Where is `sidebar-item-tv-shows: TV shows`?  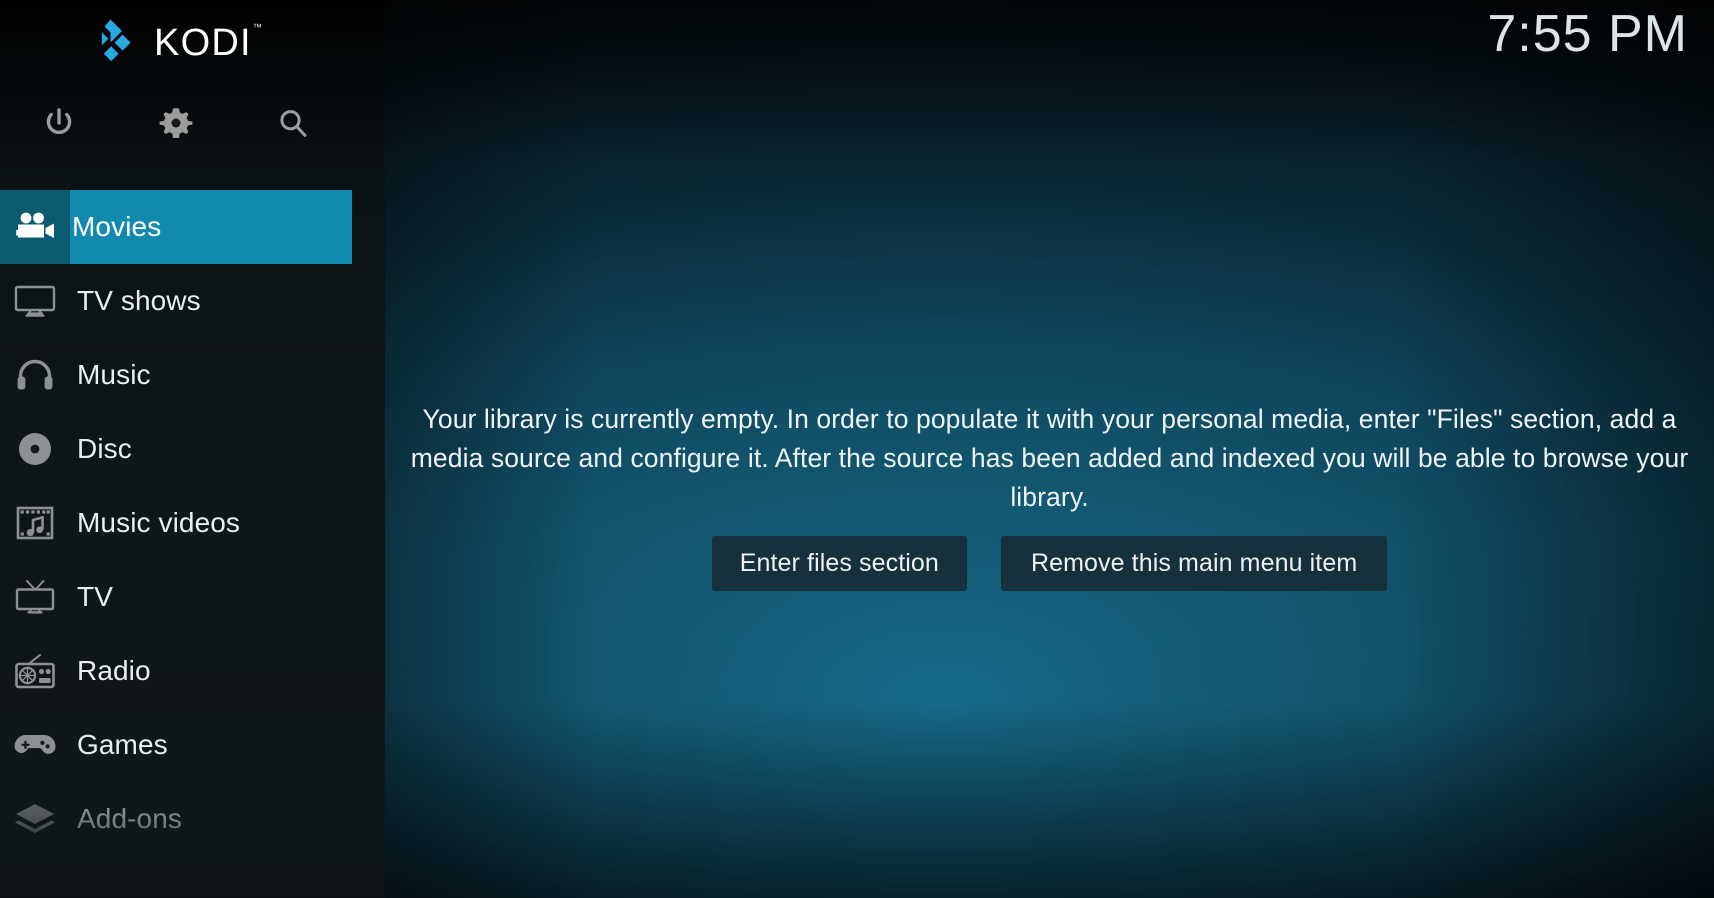
sidebar-item-tv-shows: TV shows is located at coordinates (192, 301).